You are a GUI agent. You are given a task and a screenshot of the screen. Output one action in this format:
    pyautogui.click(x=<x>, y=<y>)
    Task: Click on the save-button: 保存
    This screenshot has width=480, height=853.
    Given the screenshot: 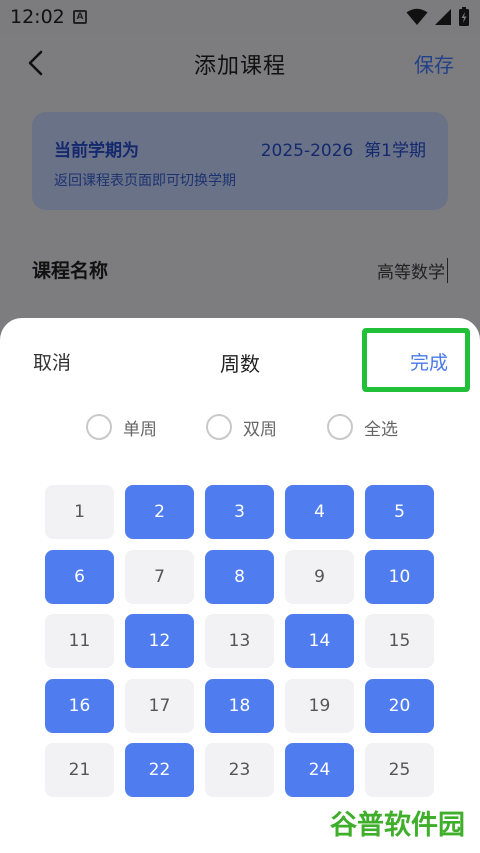 What is the action you would take?
    pyautogui.click(x=434, y=63)
    